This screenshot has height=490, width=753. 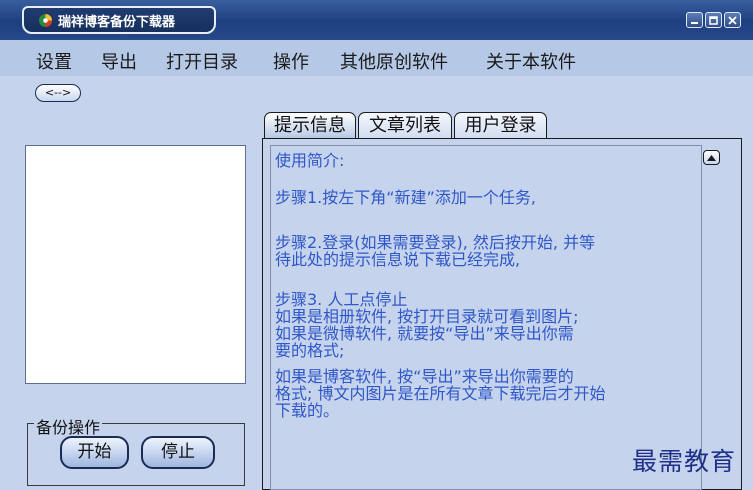 I want to click on maximize-button, so click(x=713, y=20).